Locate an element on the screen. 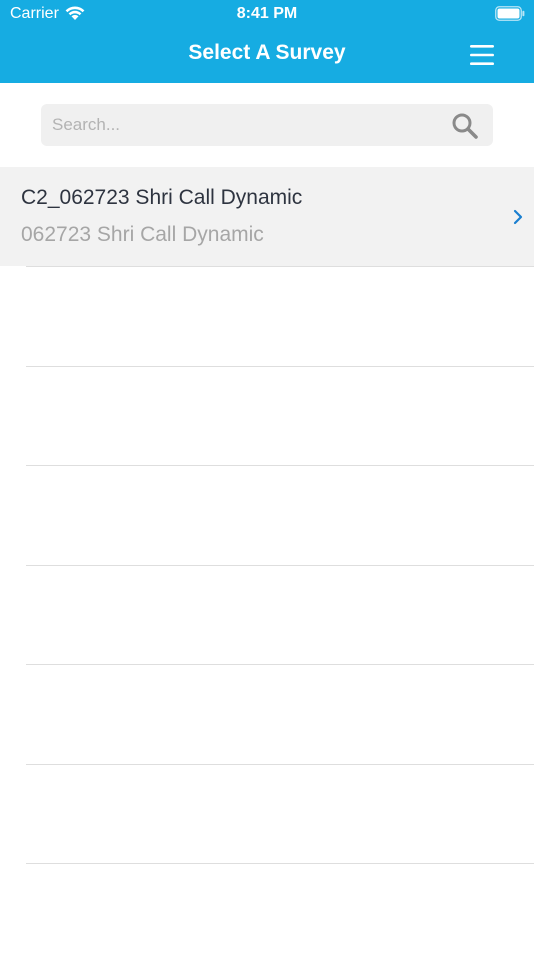 Image resolution: width=534 pixels, height=963 pixels. search-bar is located at coordinates (267, 125).